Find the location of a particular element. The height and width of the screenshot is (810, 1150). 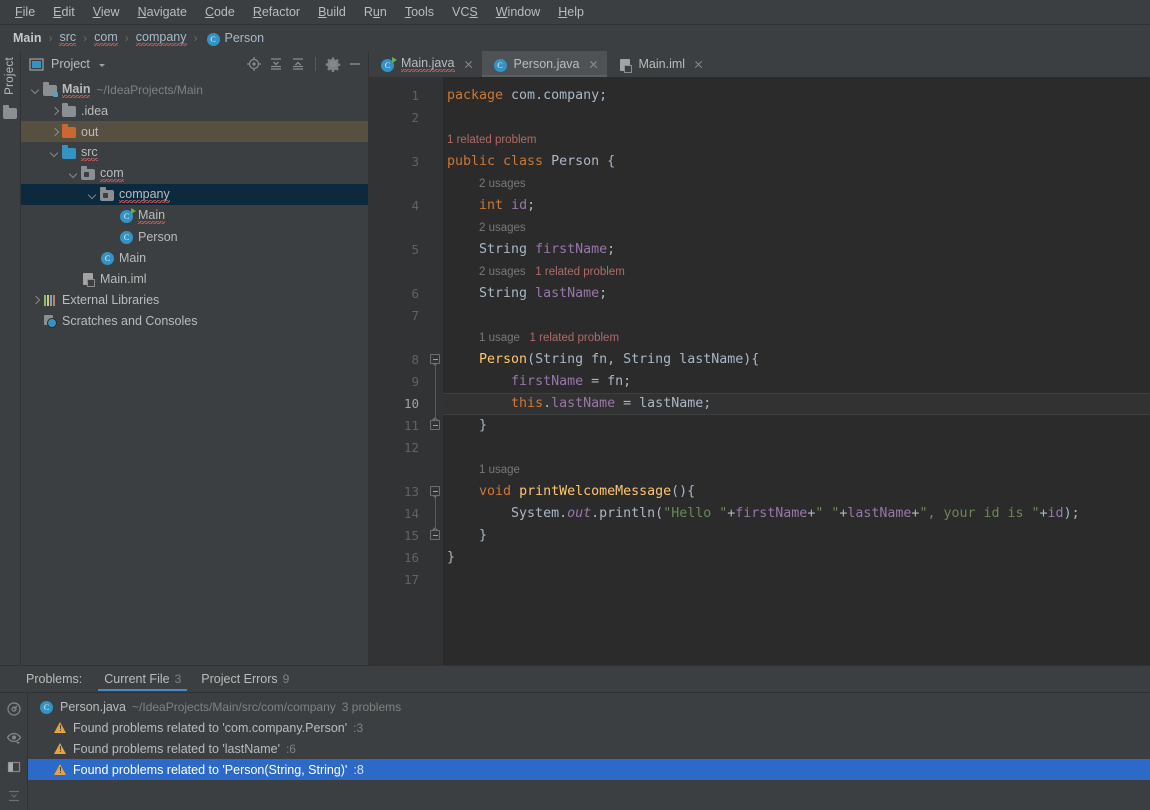

menu-item-run: Run is located at coordinates (375, 12).